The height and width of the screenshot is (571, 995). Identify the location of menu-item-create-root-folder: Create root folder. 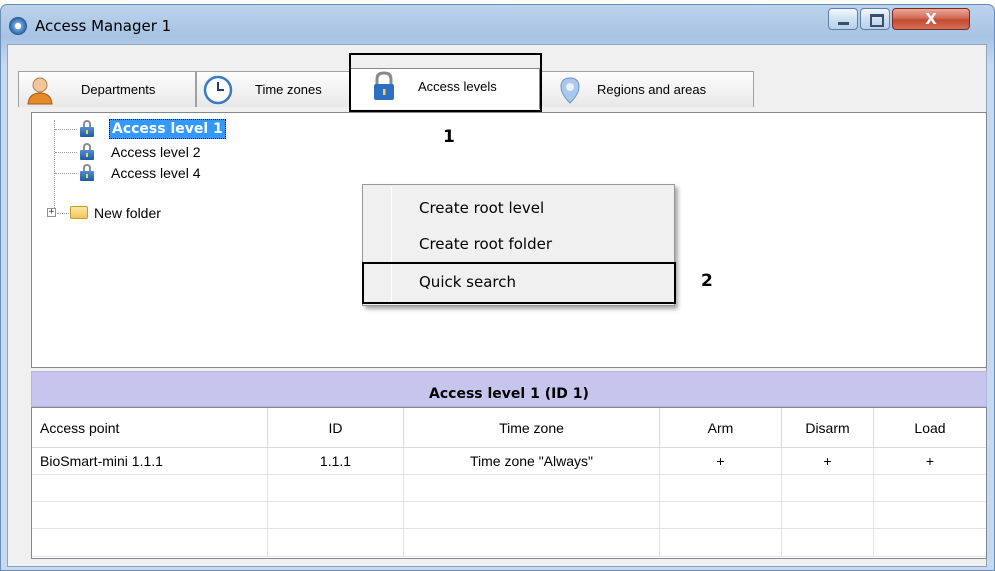
(518, 244).